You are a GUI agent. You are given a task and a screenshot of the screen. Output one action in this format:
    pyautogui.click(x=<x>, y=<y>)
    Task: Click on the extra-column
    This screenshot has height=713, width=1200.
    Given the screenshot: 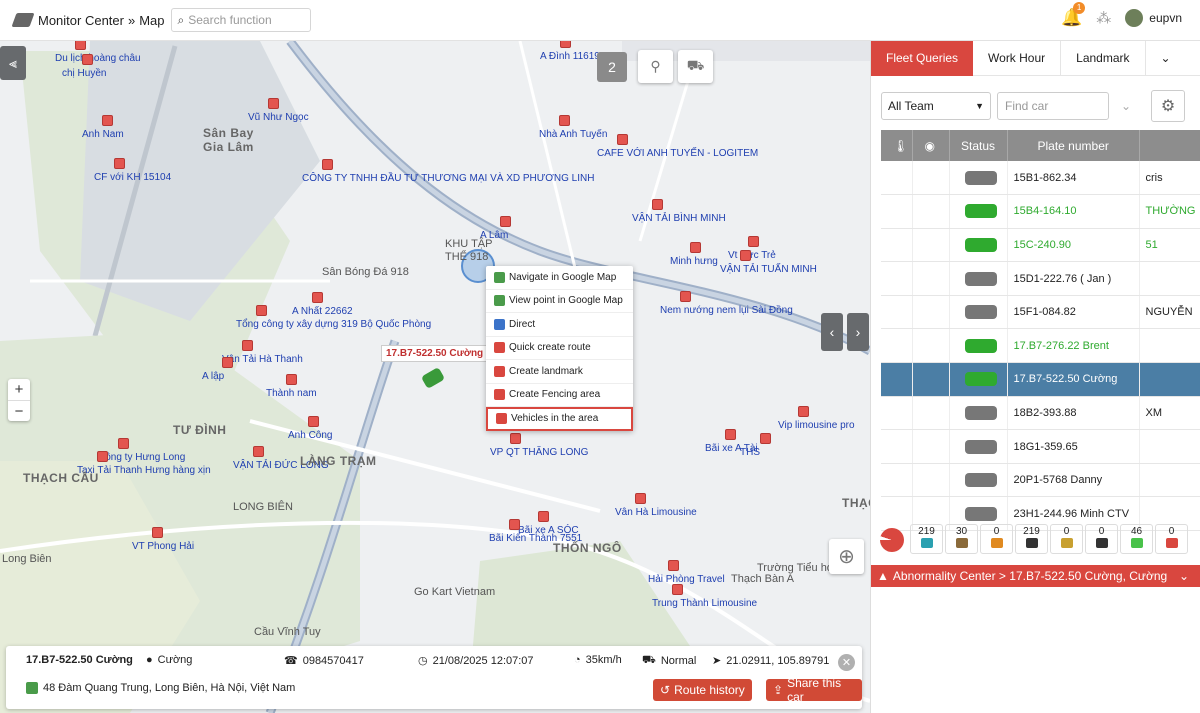 What is the action you would take?
    pyautogui.click(x=1169, y=145)
    